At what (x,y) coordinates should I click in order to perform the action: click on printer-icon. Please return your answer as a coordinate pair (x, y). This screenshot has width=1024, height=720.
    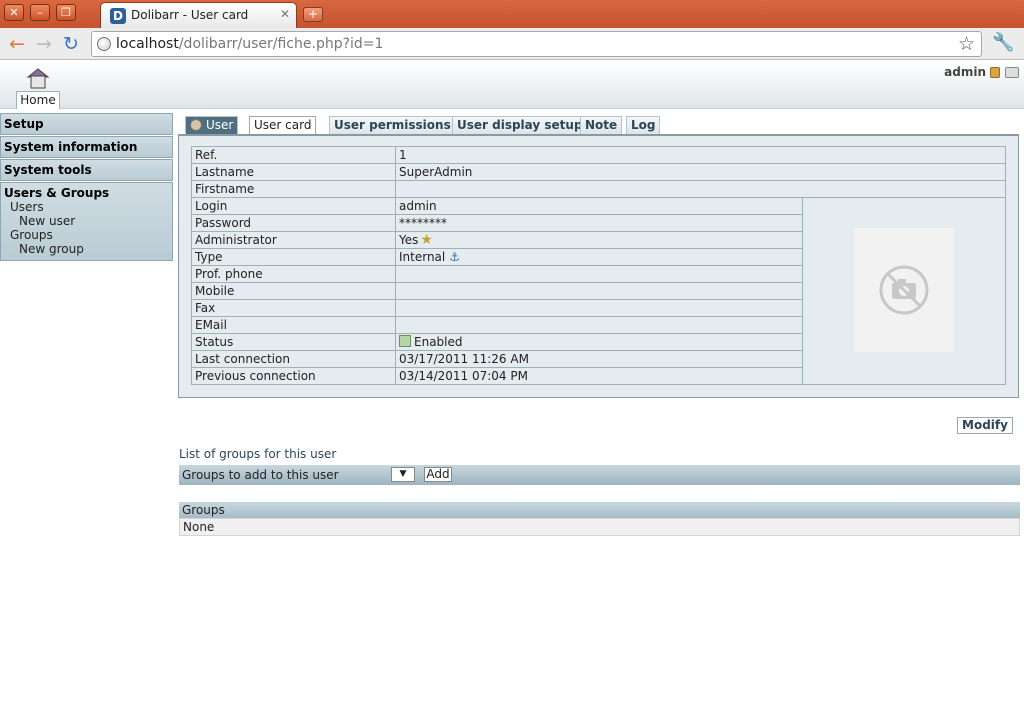
    Looking at the image, I should click on (1012, 72).